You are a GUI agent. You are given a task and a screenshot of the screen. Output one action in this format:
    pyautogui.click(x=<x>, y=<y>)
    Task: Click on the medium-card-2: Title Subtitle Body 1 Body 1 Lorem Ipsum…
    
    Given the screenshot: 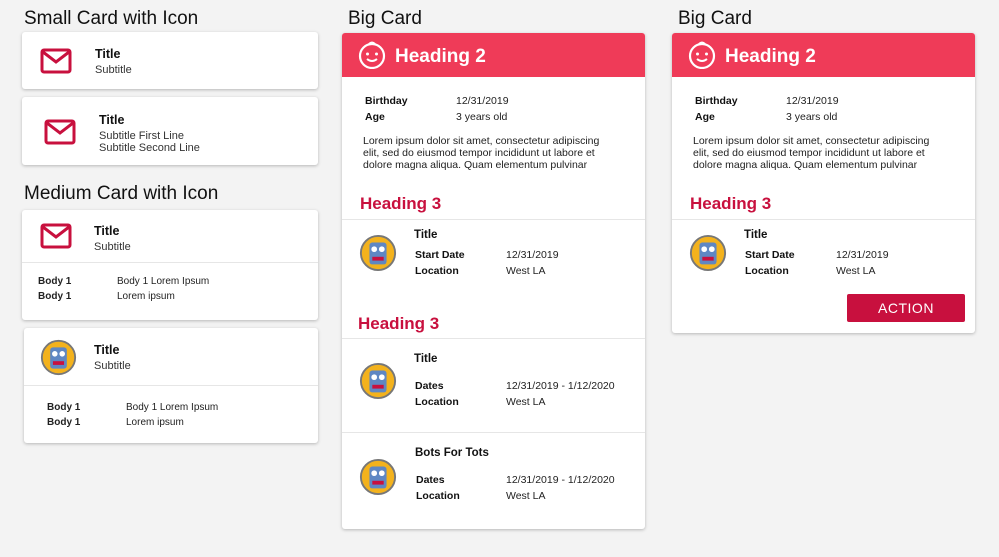 What is the action you would take?
    pyautogui.click(x=171, y=385)
    